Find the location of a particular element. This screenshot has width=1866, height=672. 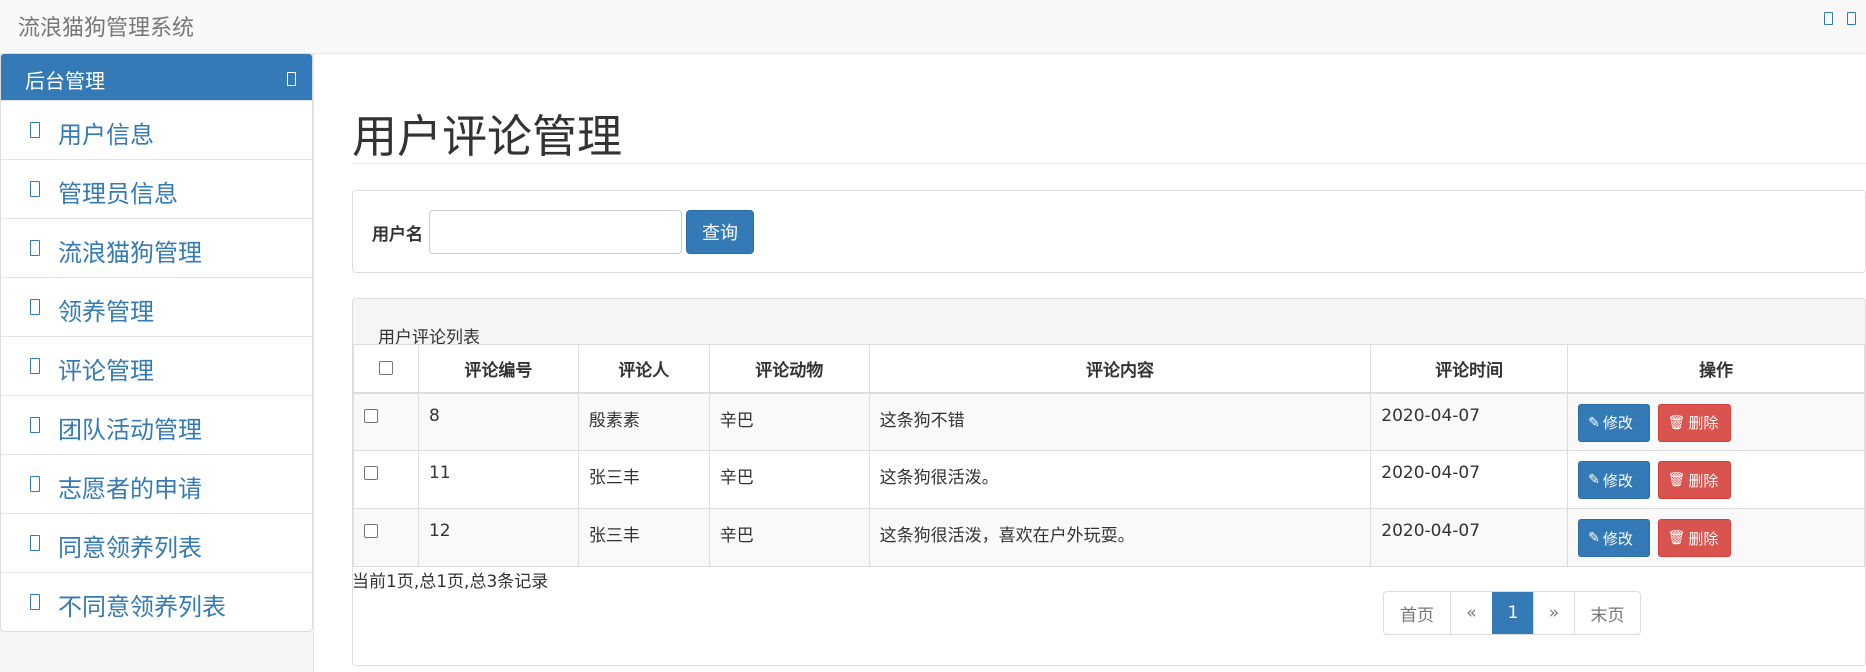

record-info: 当前1页,总1页,总3条记录 is located at coordinates (450, 582).